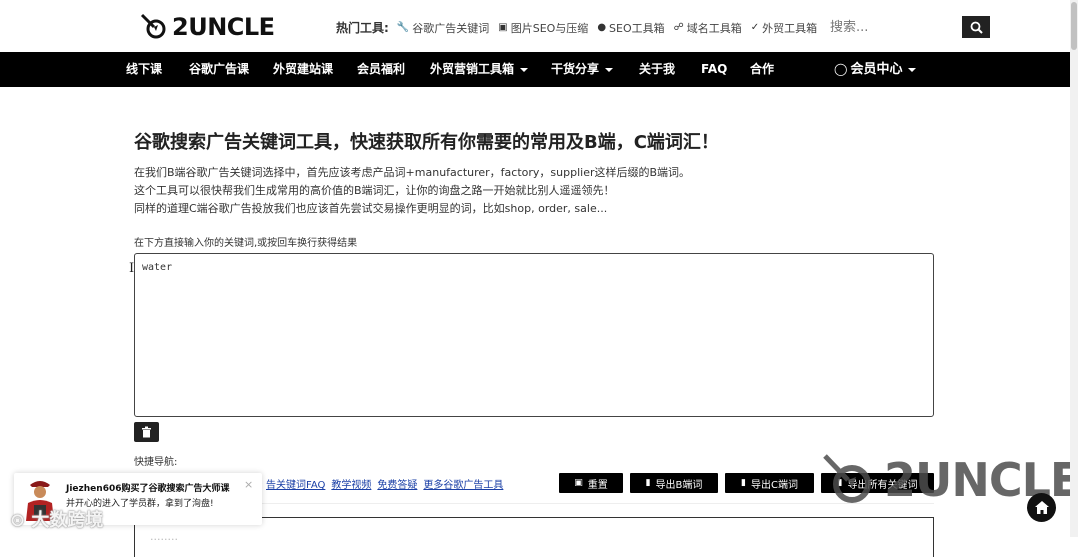  I want to click on hot-tool-seo: ● SEO工具箱, so click(630, 28).